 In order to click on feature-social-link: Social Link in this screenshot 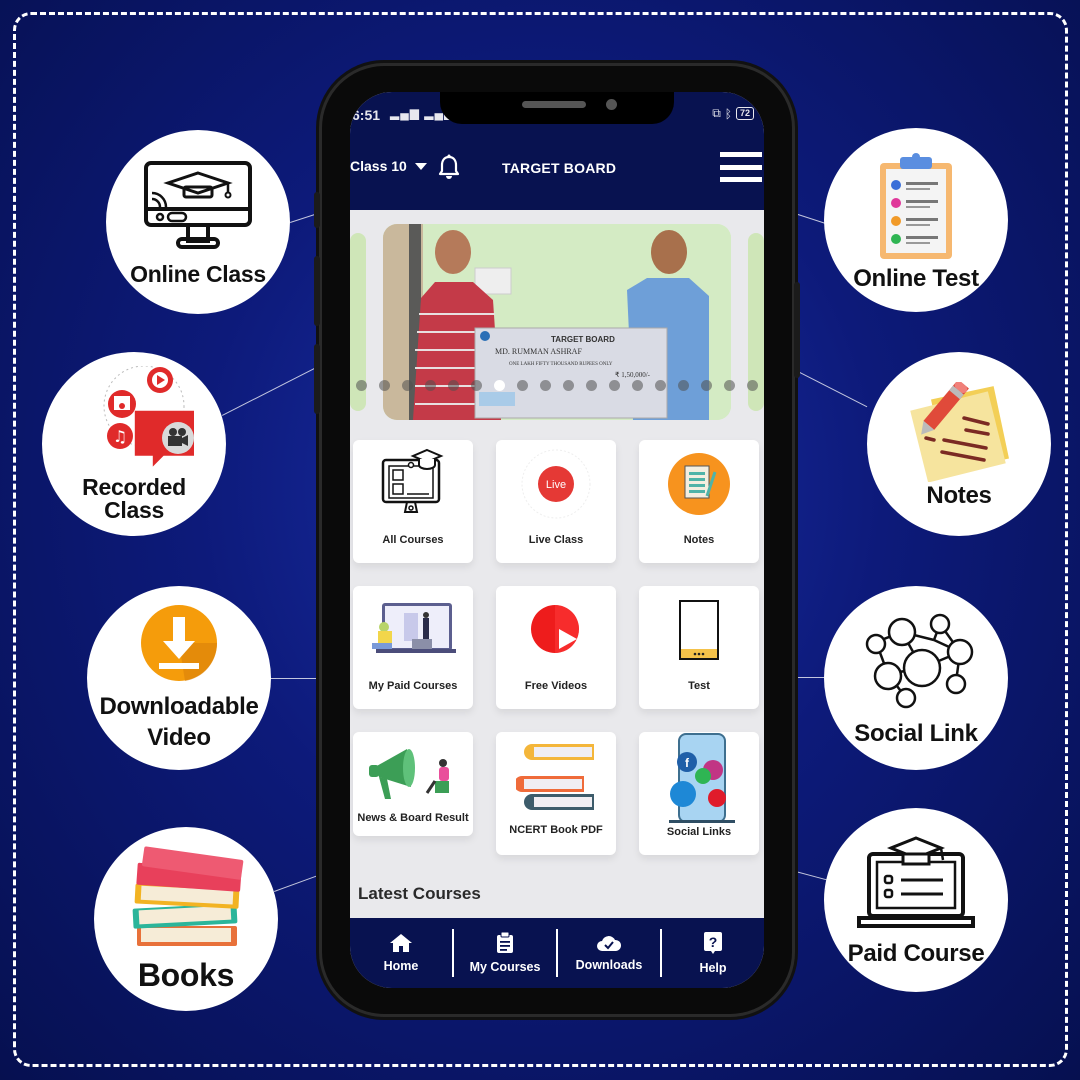, I will do `click(916, 678)`.